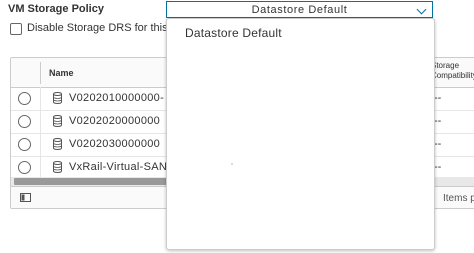 Image resolution: width=474 pixels, height=253 pixels. I want to click on dropdown-option-datastore-default: Datastore Default, so click(300, 33).